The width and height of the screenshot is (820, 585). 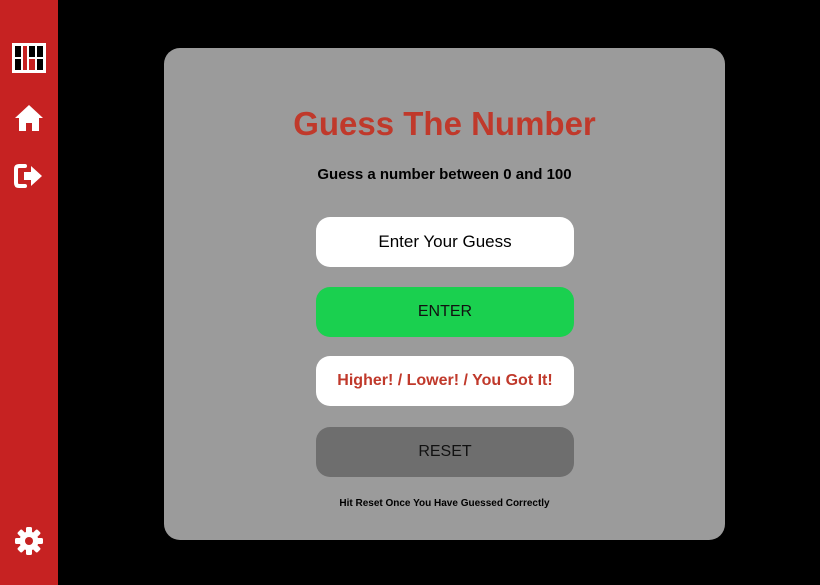 I want to click on guess-input, so click(x=445, y=242).